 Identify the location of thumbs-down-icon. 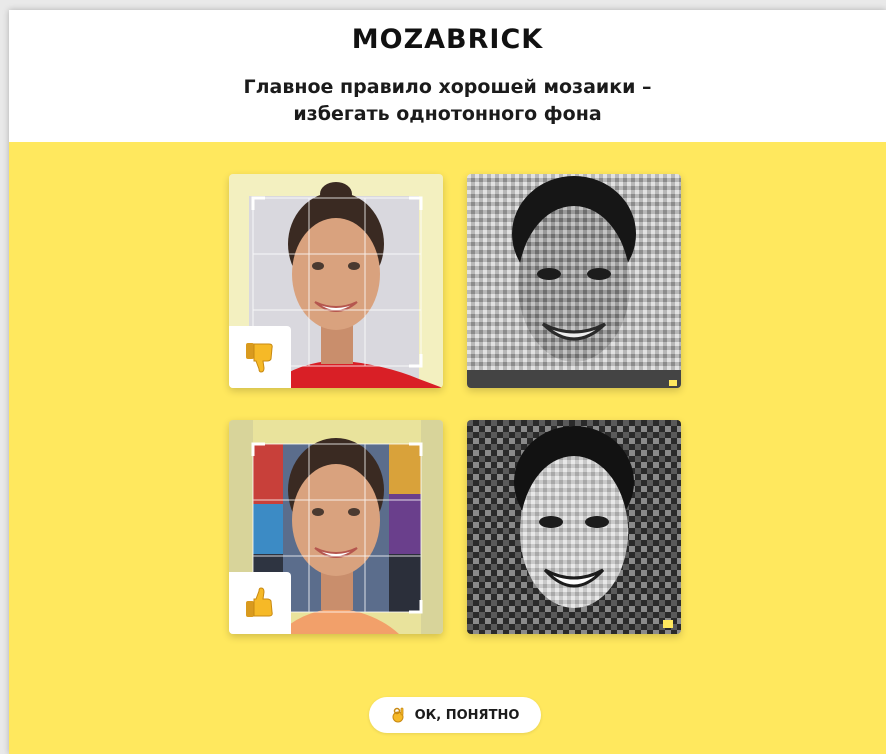
(259, 358).